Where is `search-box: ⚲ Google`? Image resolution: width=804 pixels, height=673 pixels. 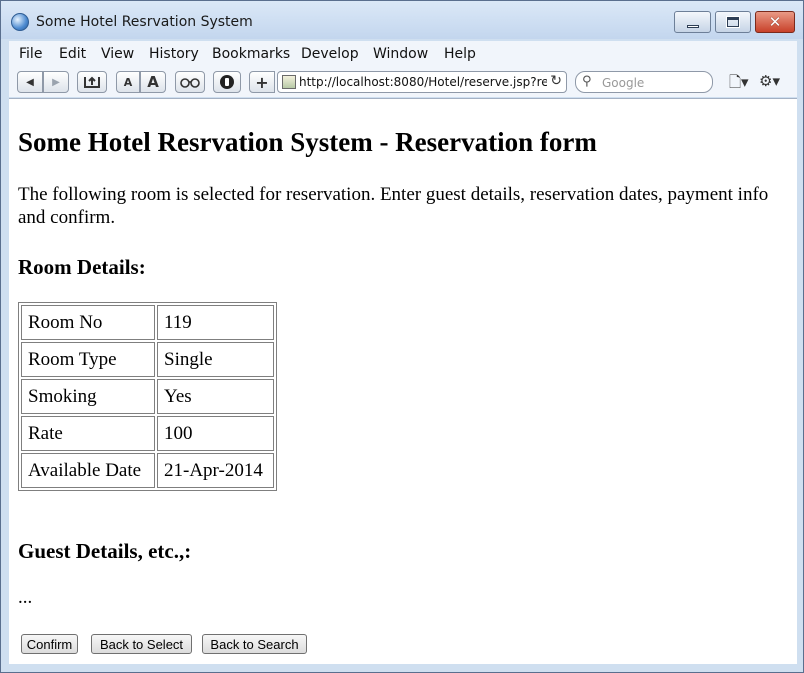
search-box: ⚲ Google is located at coordinates (644, 82).